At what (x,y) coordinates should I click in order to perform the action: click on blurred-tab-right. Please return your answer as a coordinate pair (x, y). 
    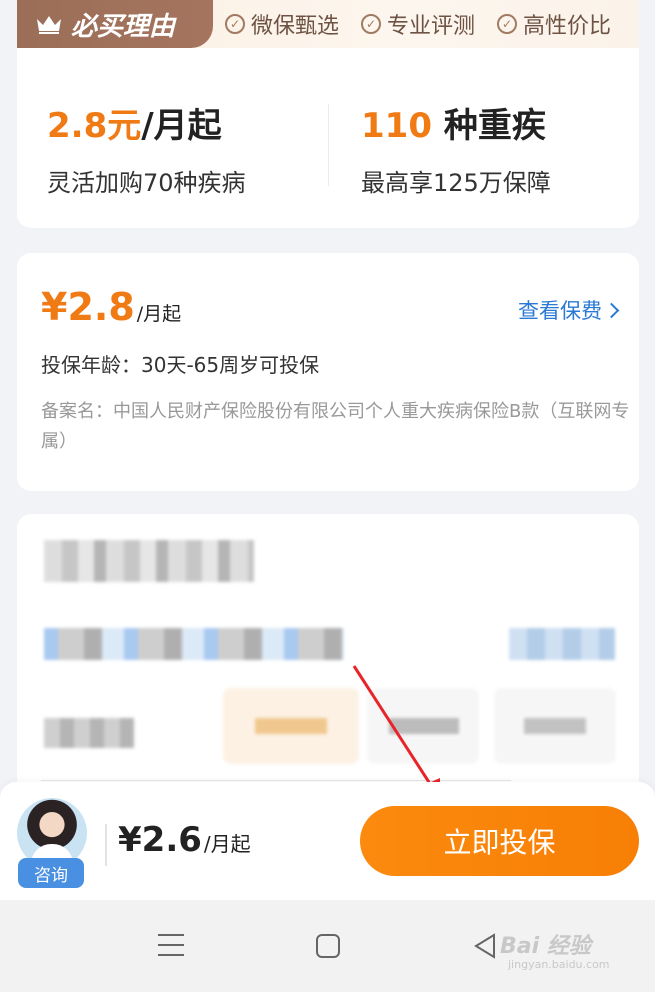
    Looking at the image, I should click on (562, 644).